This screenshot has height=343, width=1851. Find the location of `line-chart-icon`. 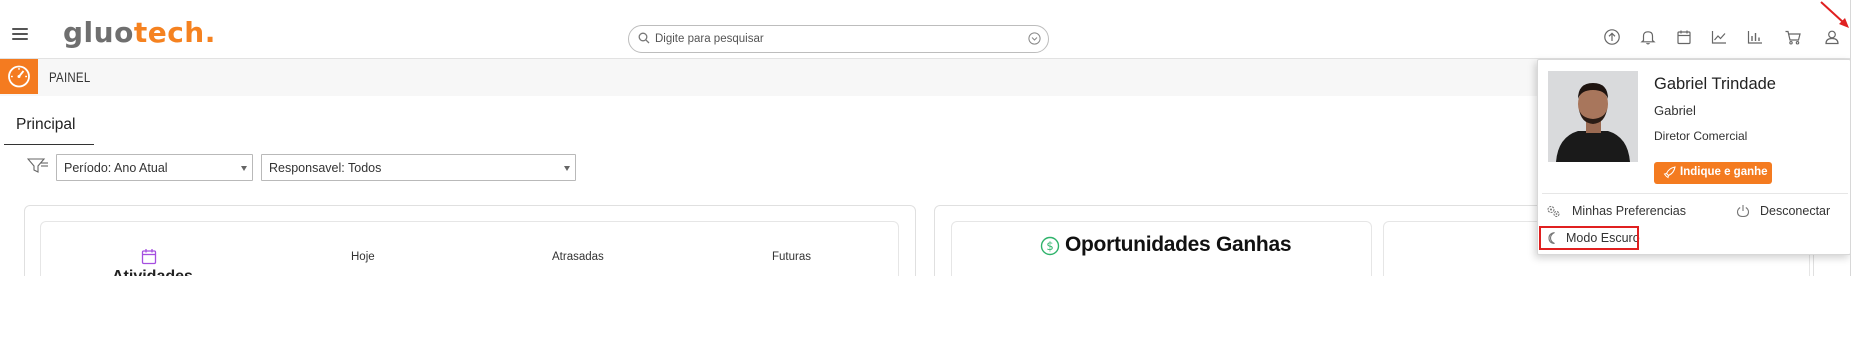

line-chart-icon is located at coordinates (1719, 37).